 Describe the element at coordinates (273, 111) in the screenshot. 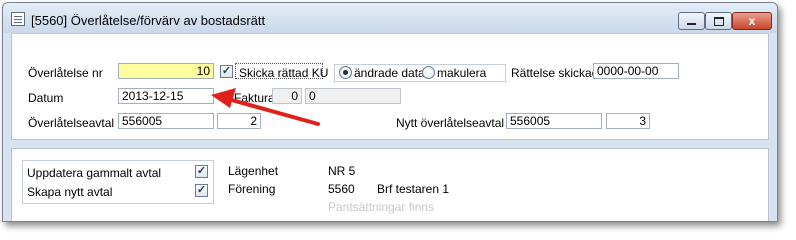

I see `arrow-shaft` at that location.